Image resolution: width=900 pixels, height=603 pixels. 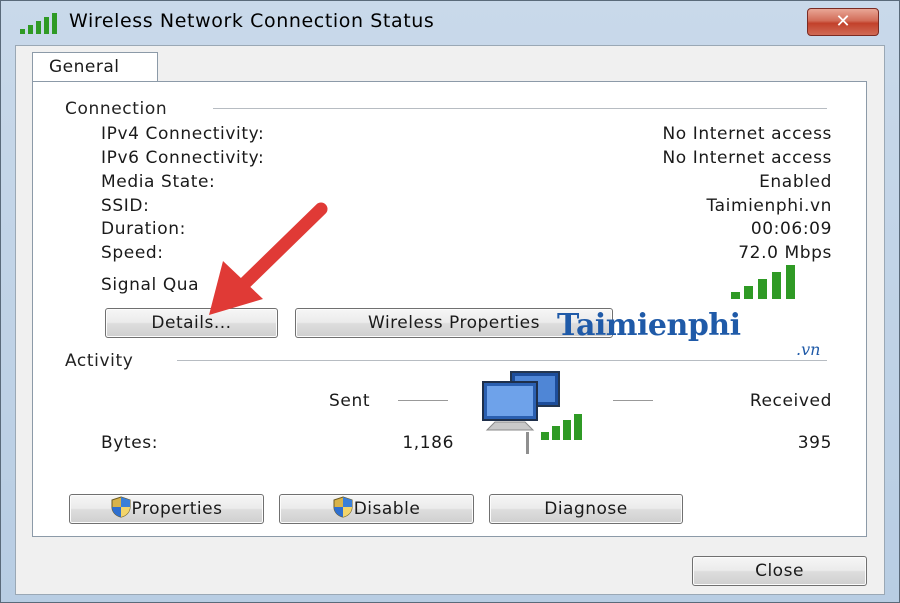 What do you see at coordinates (527, 443) in the screenshot?
I see `bytes-separator` at bounding box center [527, 443].